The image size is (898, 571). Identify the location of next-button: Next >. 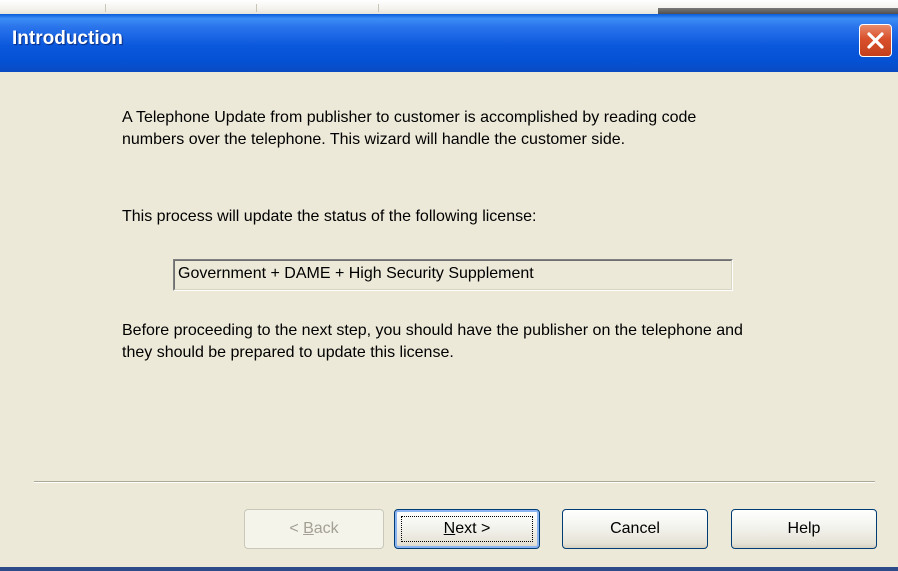
(467, 529).